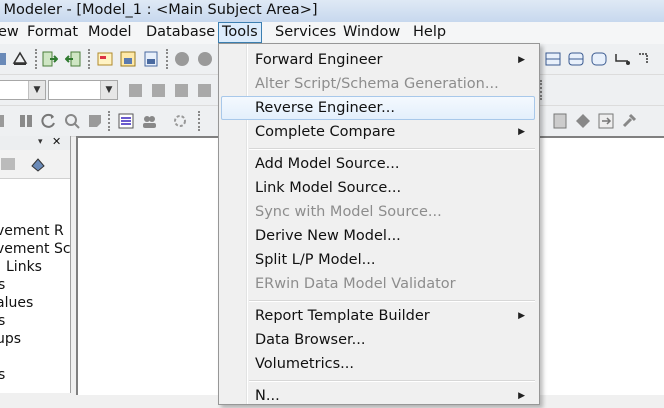  Describe the element at coordinates (50, 59) in the screenshot. I see `forward-engineer-icon` at that location.